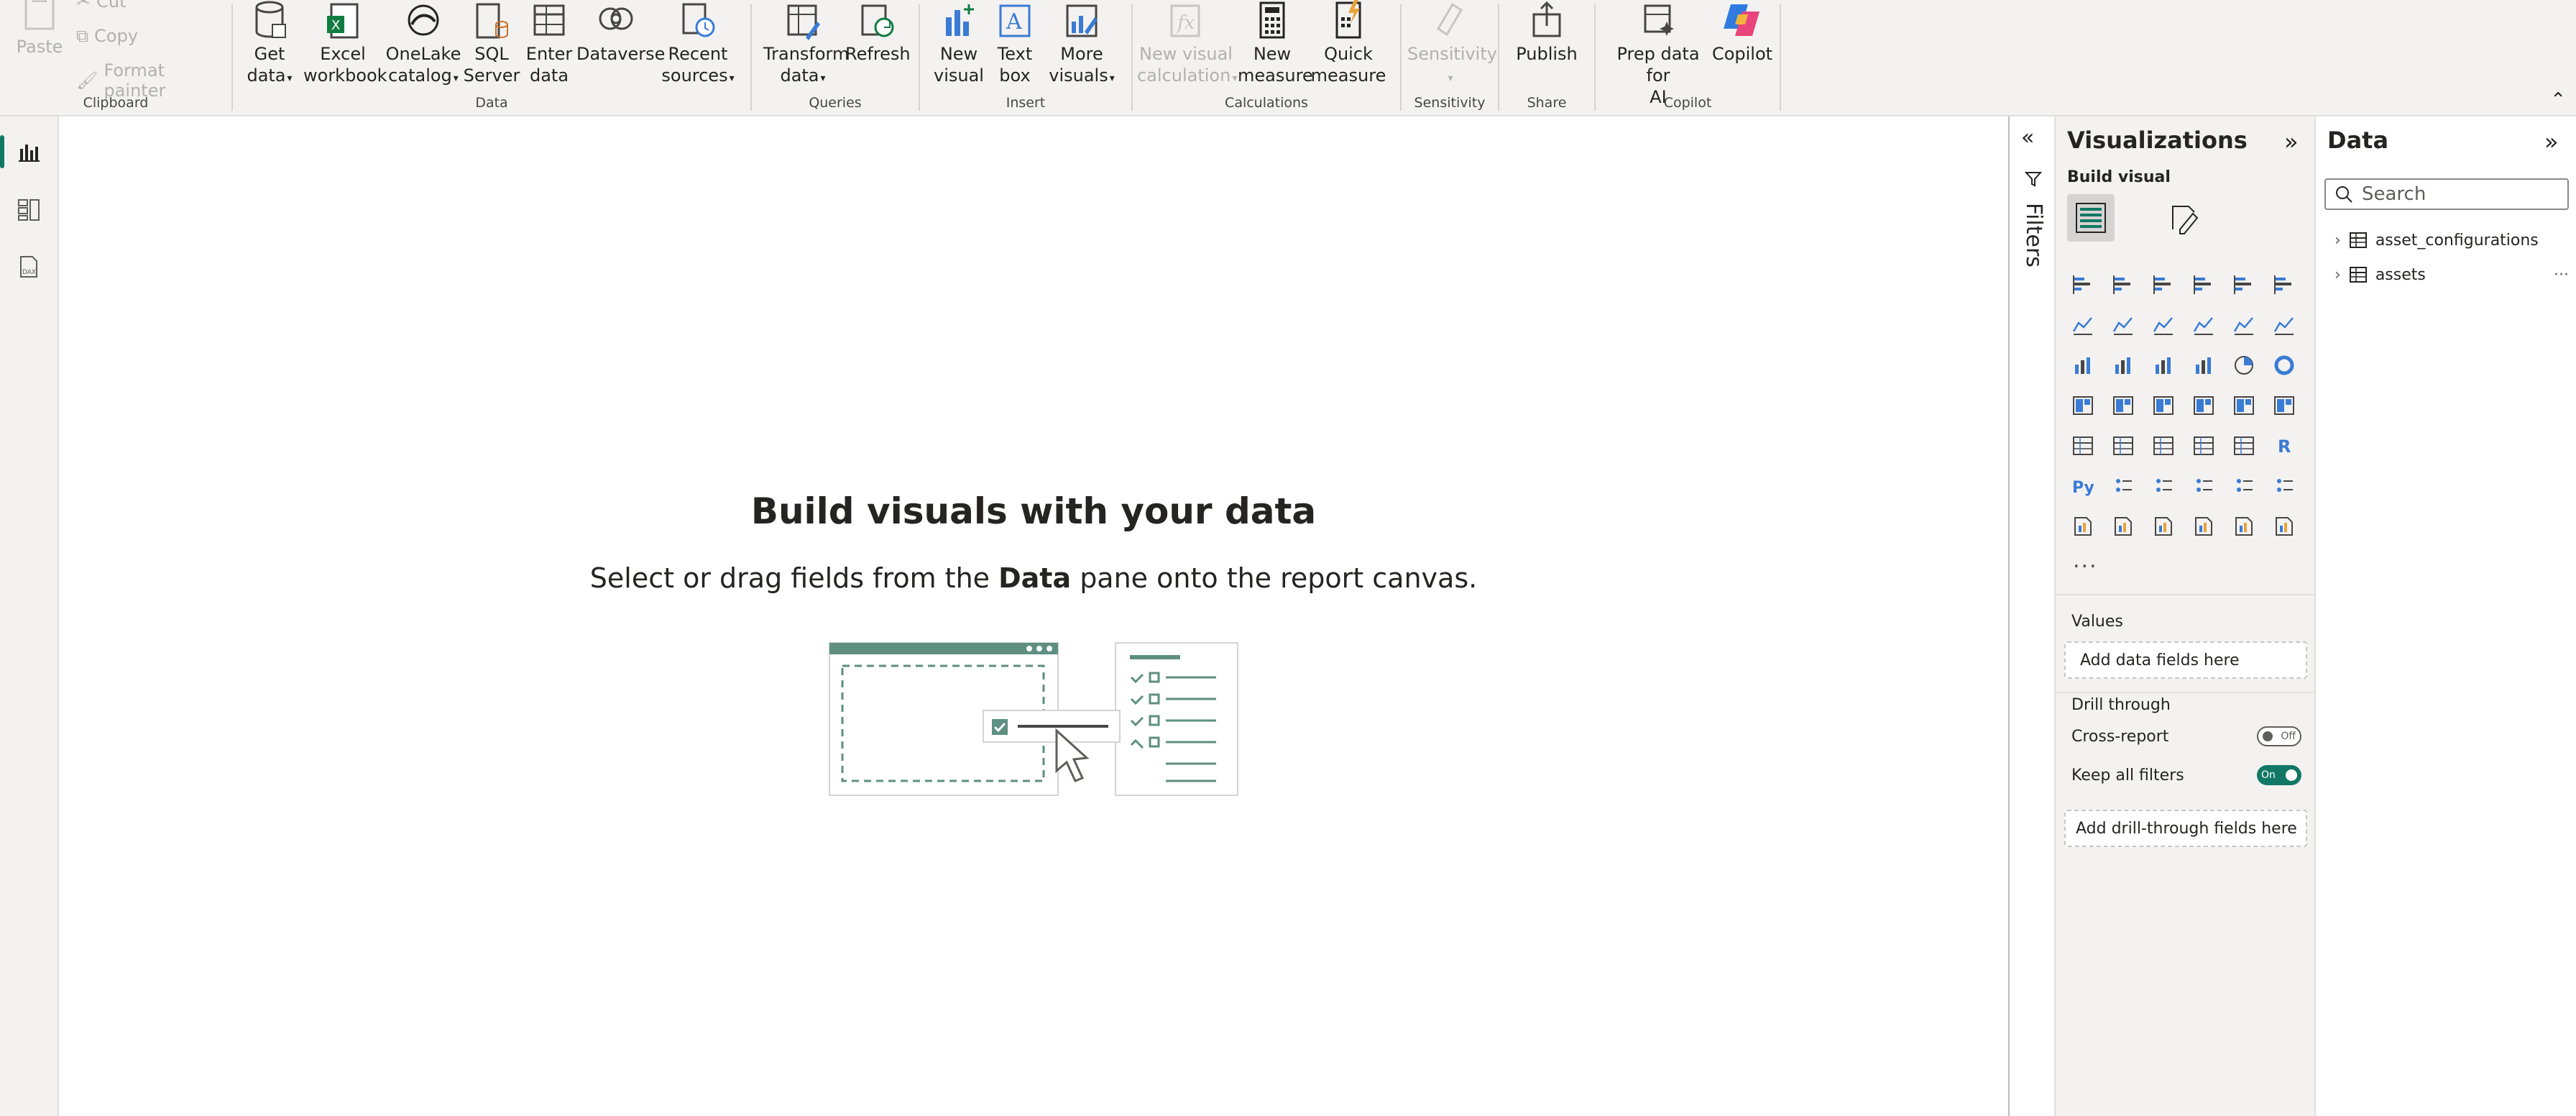 This screenshot has height=1116, width=2576. What do you see at coordinates (1033, 511) in the screenshot?
I see `canvas-title: Build visuals with your data` at bounding box center [1033, 511].